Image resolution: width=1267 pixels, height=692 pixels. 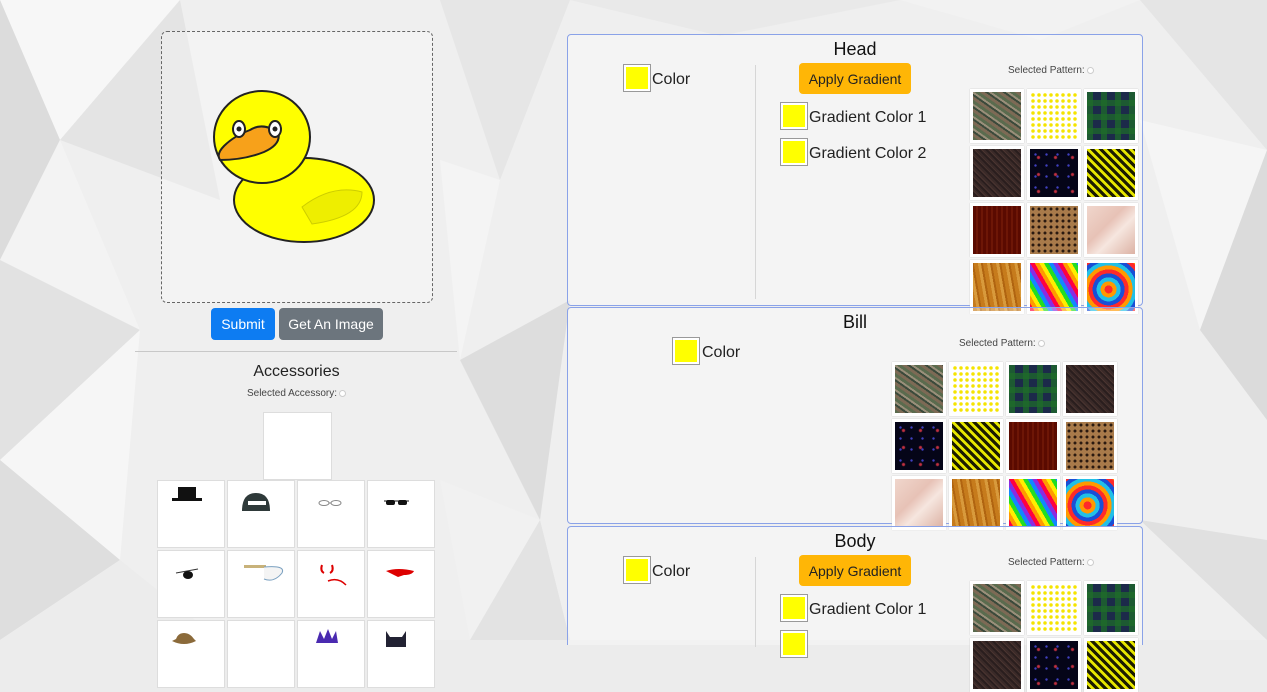 I want to click on head-color-swatch, so click(x=637, y=78).